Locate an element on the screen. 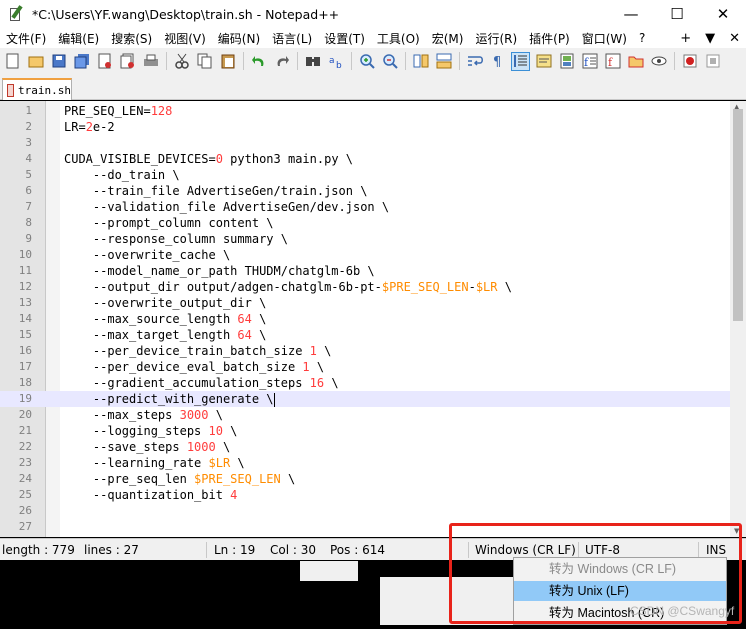 This screenshot has width=746, height=629. menu-search: 搜索(S) is located at coordinates (131, 38).